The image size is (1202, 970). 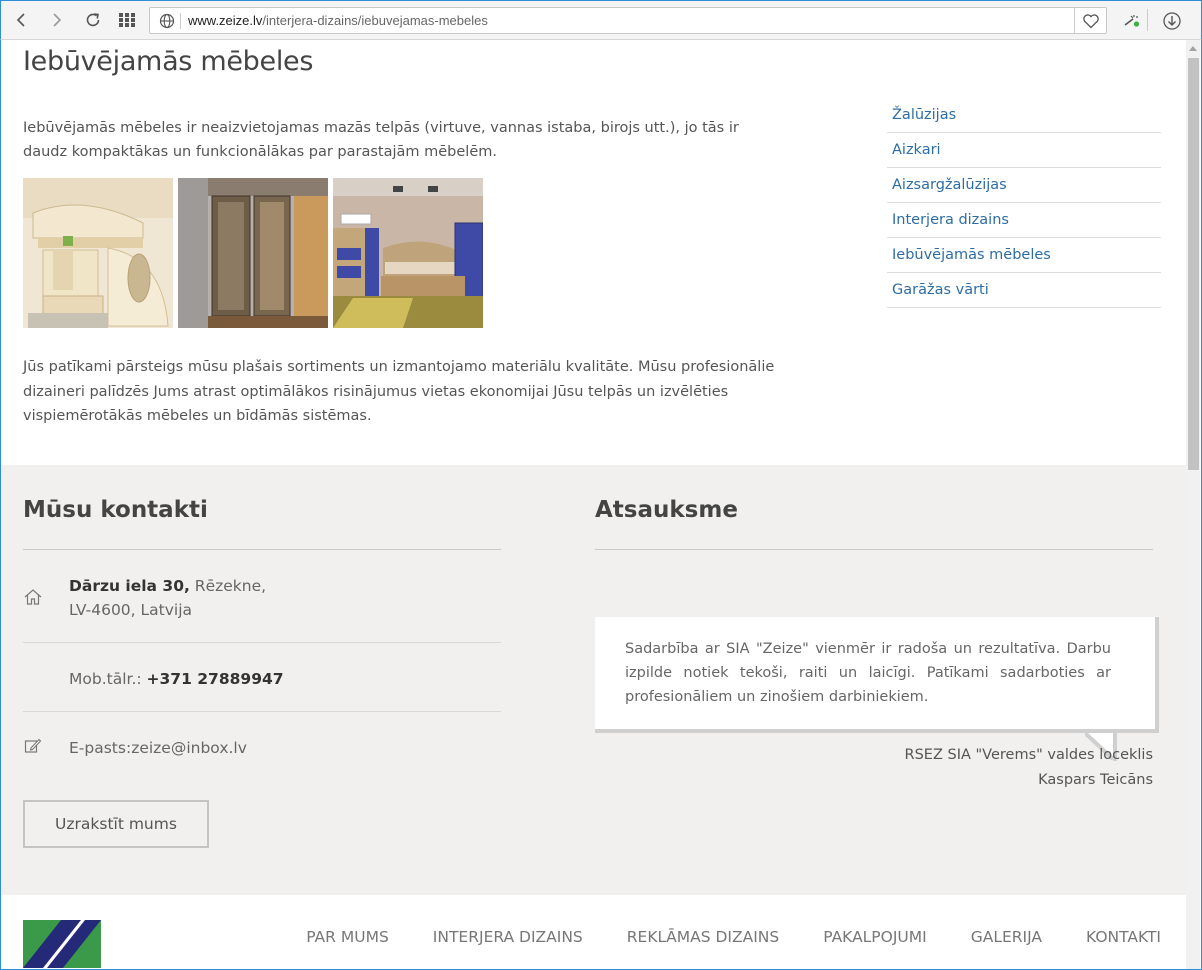 What do you see at coordinates (508, 937) in the screenshot?
I see `footer-nav-interjera-dizains: INTERJERA DIZAINS` at bounding box center [508, 937].